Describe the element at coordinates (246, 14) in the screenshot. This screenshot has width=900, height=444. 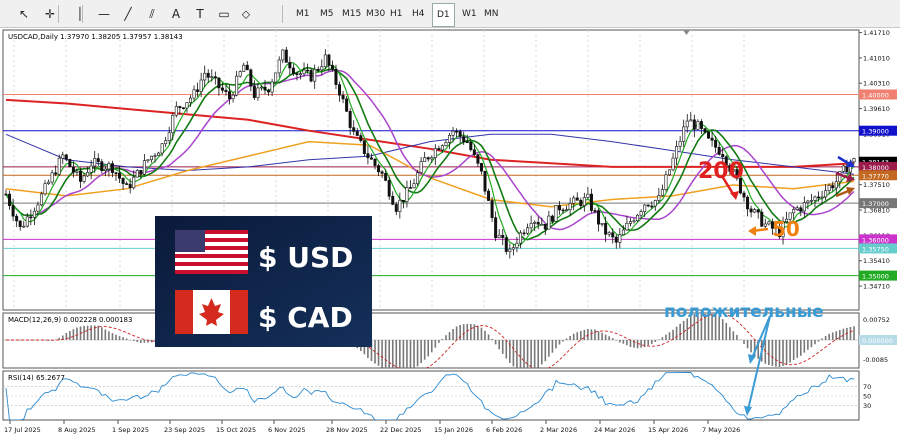
I see `shapes-icon: ⬦` at that location.